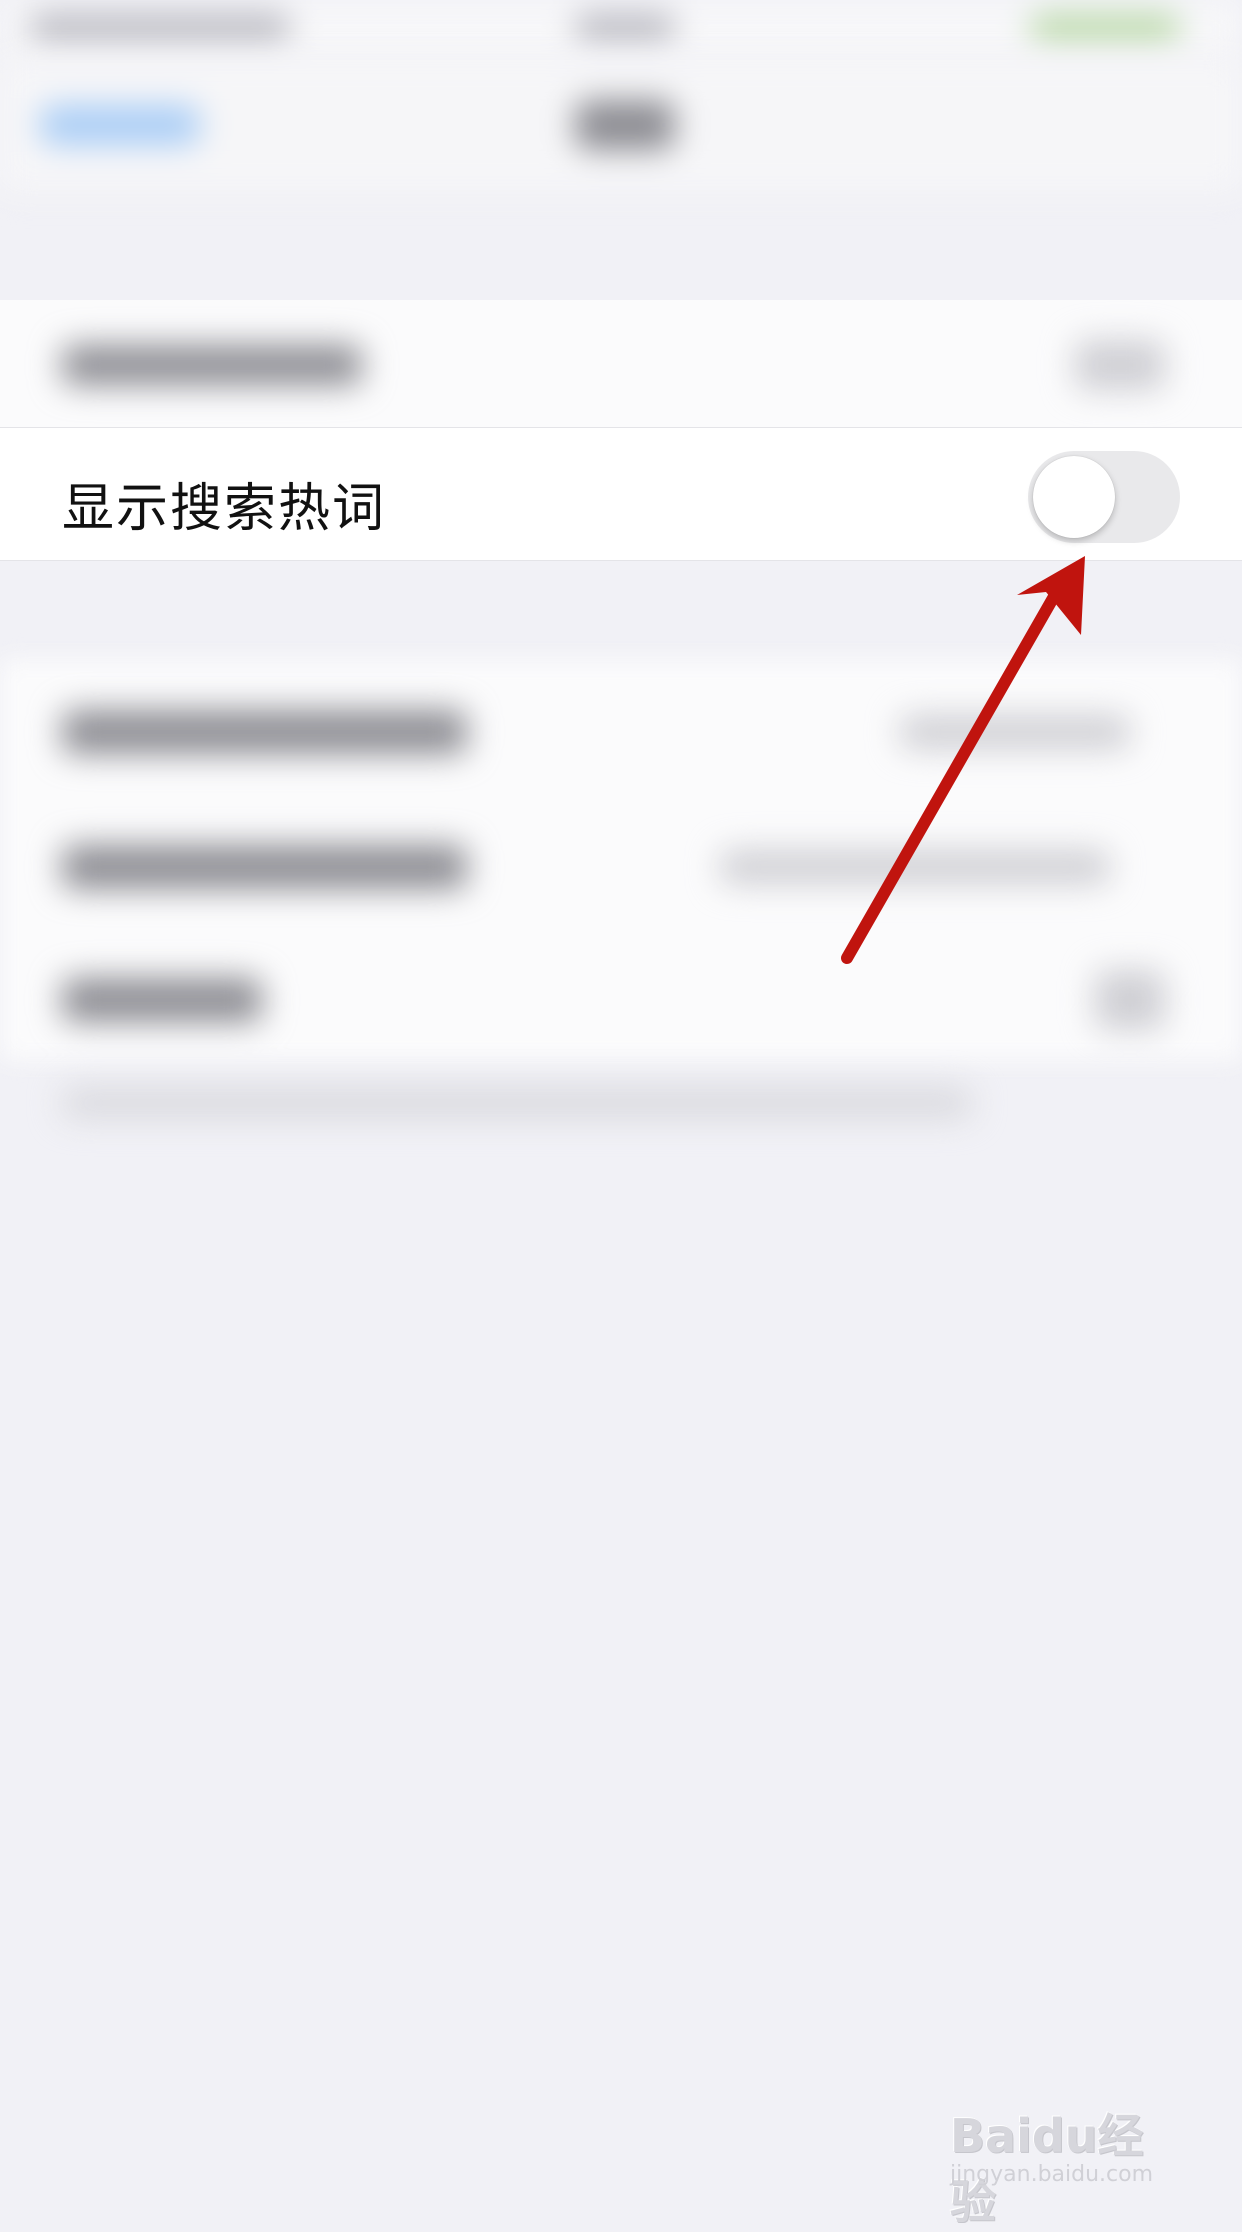 This screenshot has height=2232, width=1242. What do you see at coordinates (1052, 2174) in the screenshot?
I see `watermark-url: jingyan.baidu.com` at bounding box center [1052, 2174].